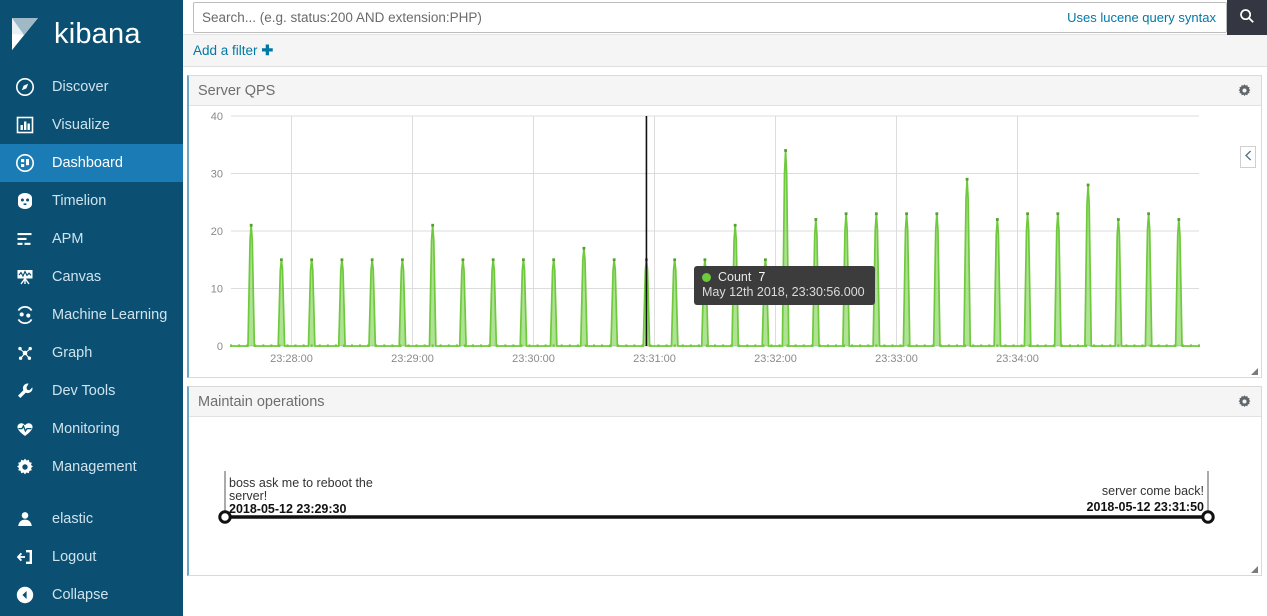  What do you see at coordinates (725, 402) in the screenshot?
I see `panel-header: Maintain operations` at bounding box center [725, 402].